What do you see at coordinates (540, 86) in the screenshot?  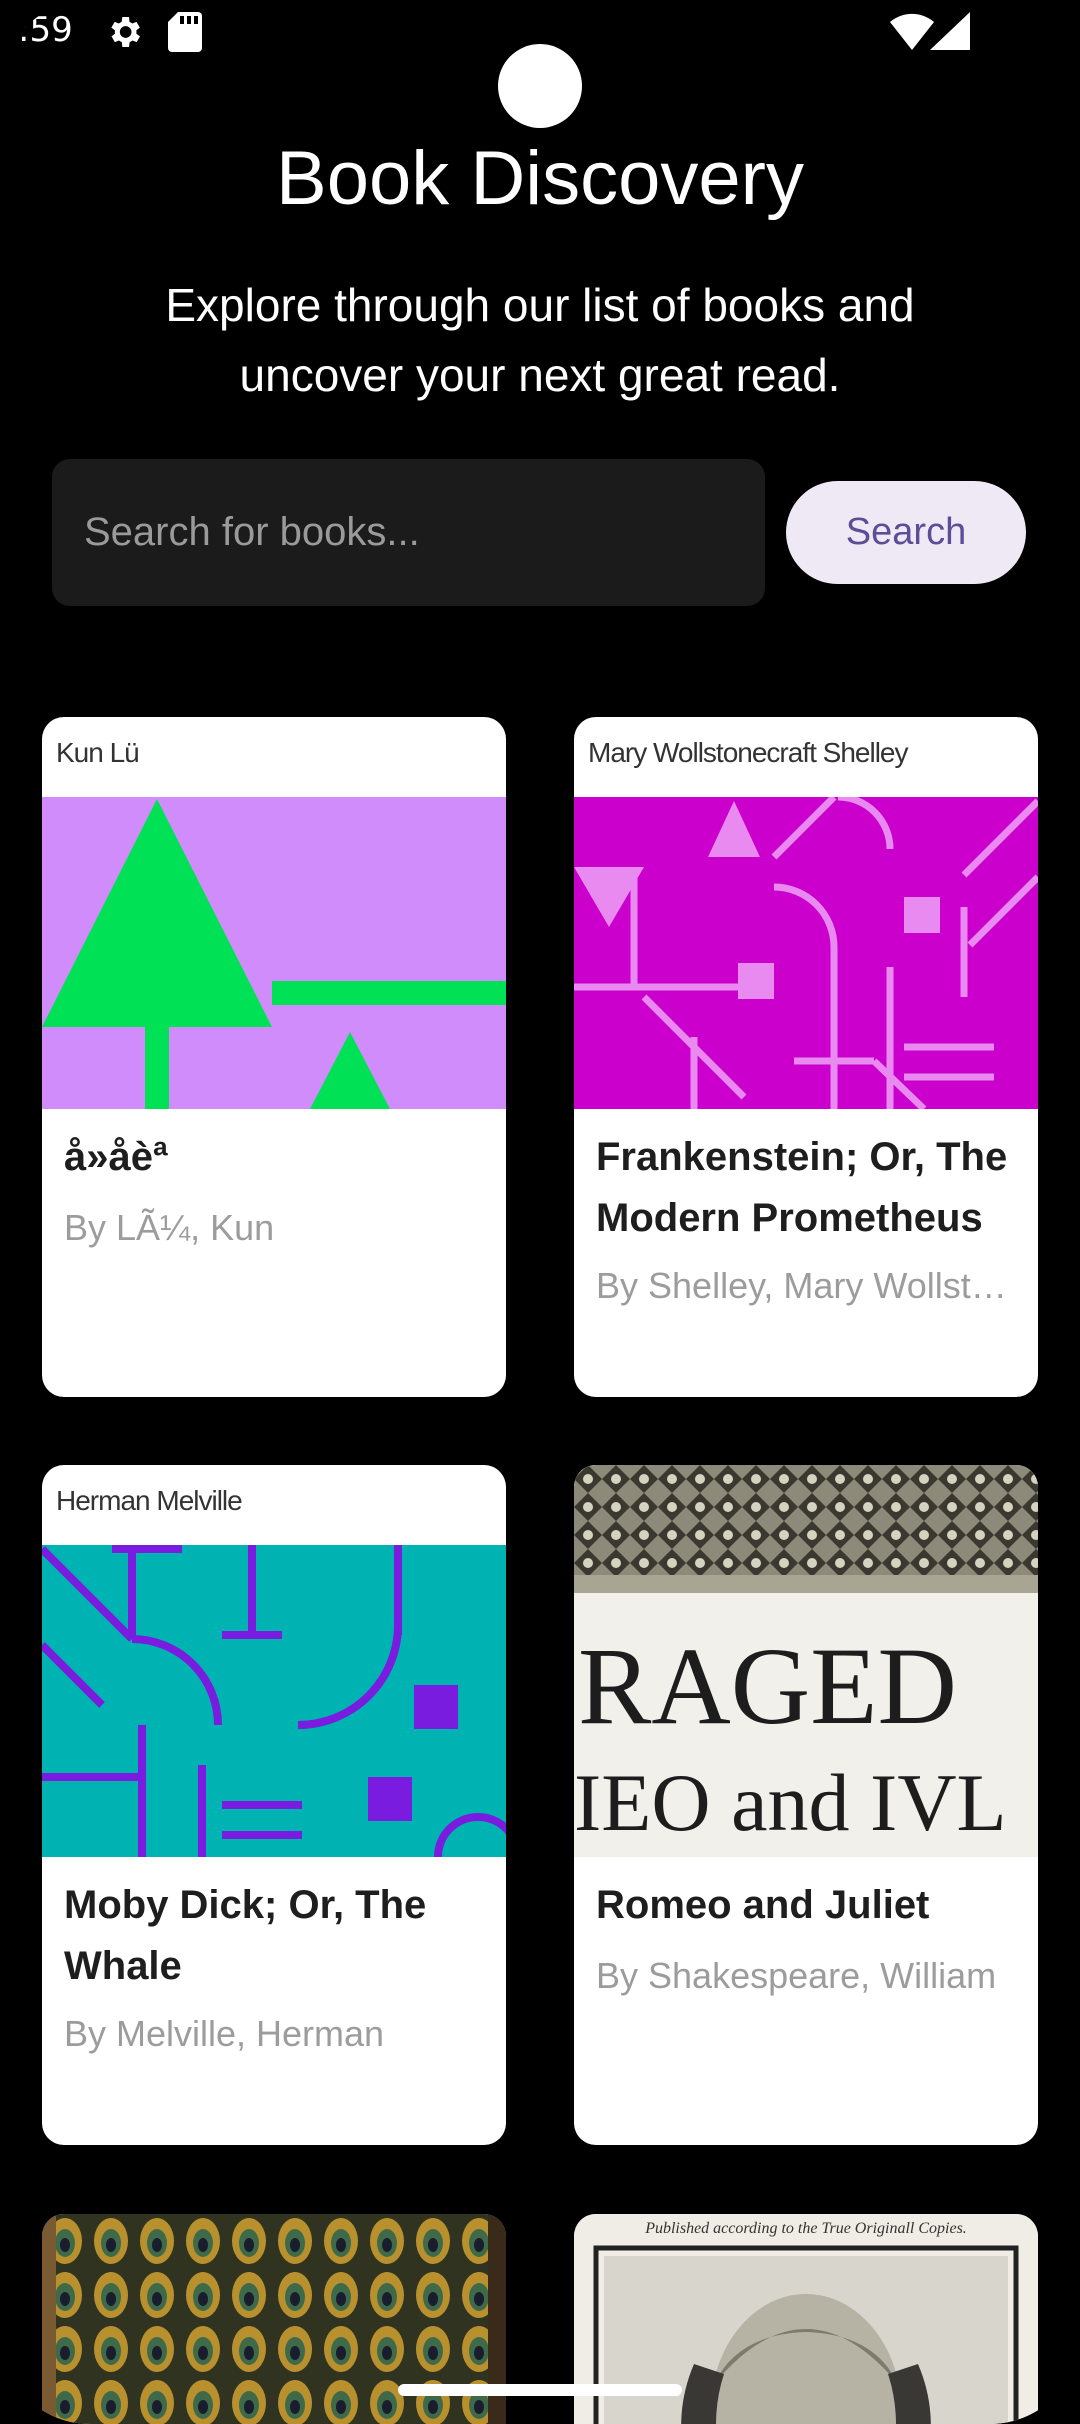 I see `front-camera-cutout` at bounding box center [540, 86].